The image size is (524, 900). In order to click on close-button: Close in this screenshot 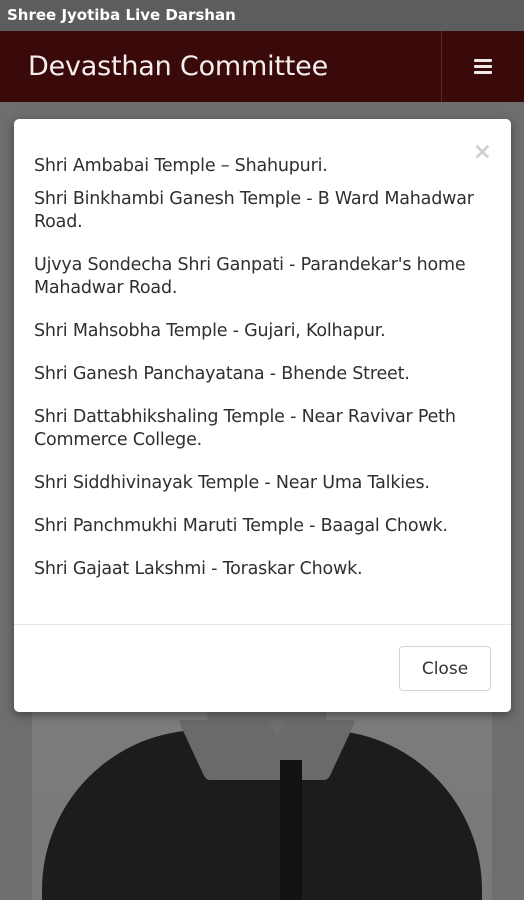, I will do `click(445, 668)`.